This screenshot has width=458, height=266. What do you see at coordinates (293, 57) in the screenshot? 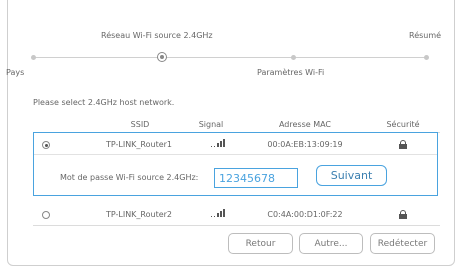
I see `step-dot-wifi-settings` at bounding box center [293, 57].